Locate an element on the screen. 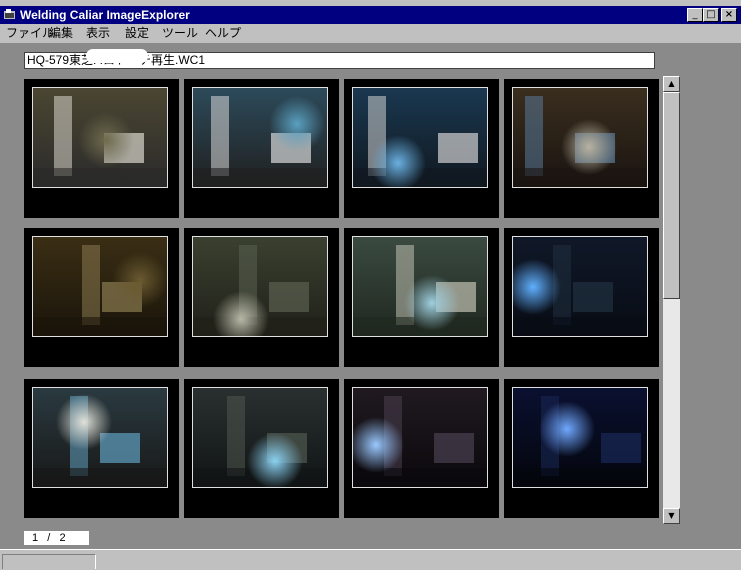 The width and height of the screenshot is (745, 570). menu-bar: ファイル 編集 表示 設定 ツール ヘルプ is located at coordinates (370, 33).